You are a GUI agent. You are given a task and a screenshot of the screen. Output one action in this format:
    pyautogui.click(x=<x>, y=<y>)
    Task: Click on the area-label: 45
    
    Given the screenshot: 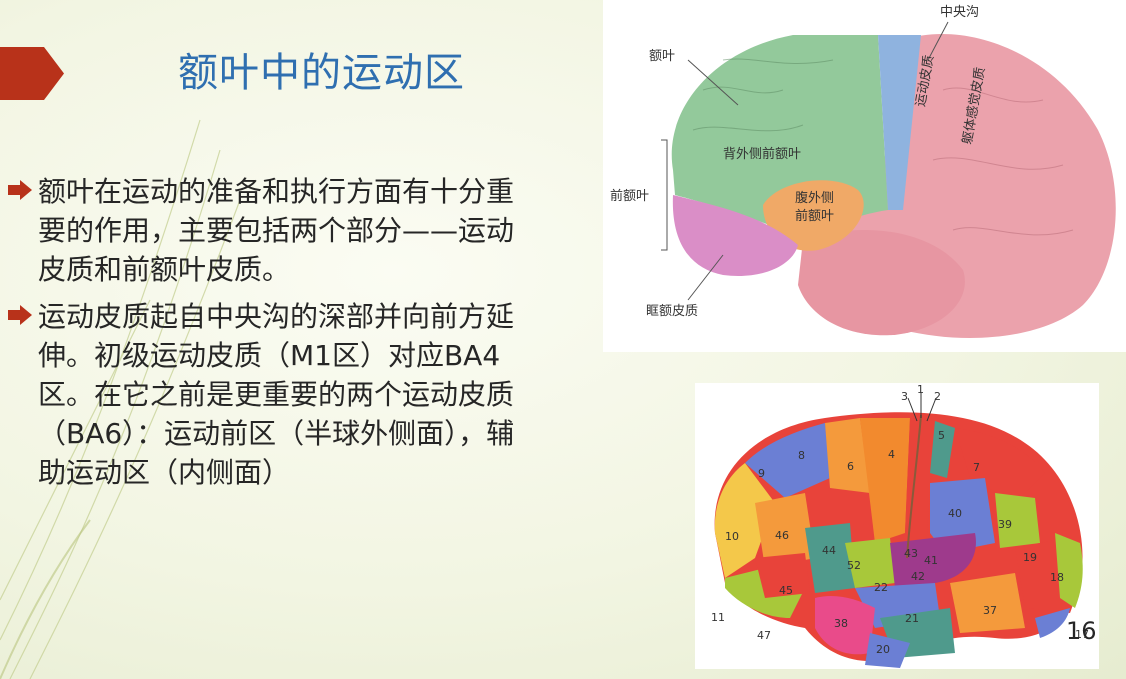 What is the action you would take?
    pyautogui.click(x=786, y=590)
    